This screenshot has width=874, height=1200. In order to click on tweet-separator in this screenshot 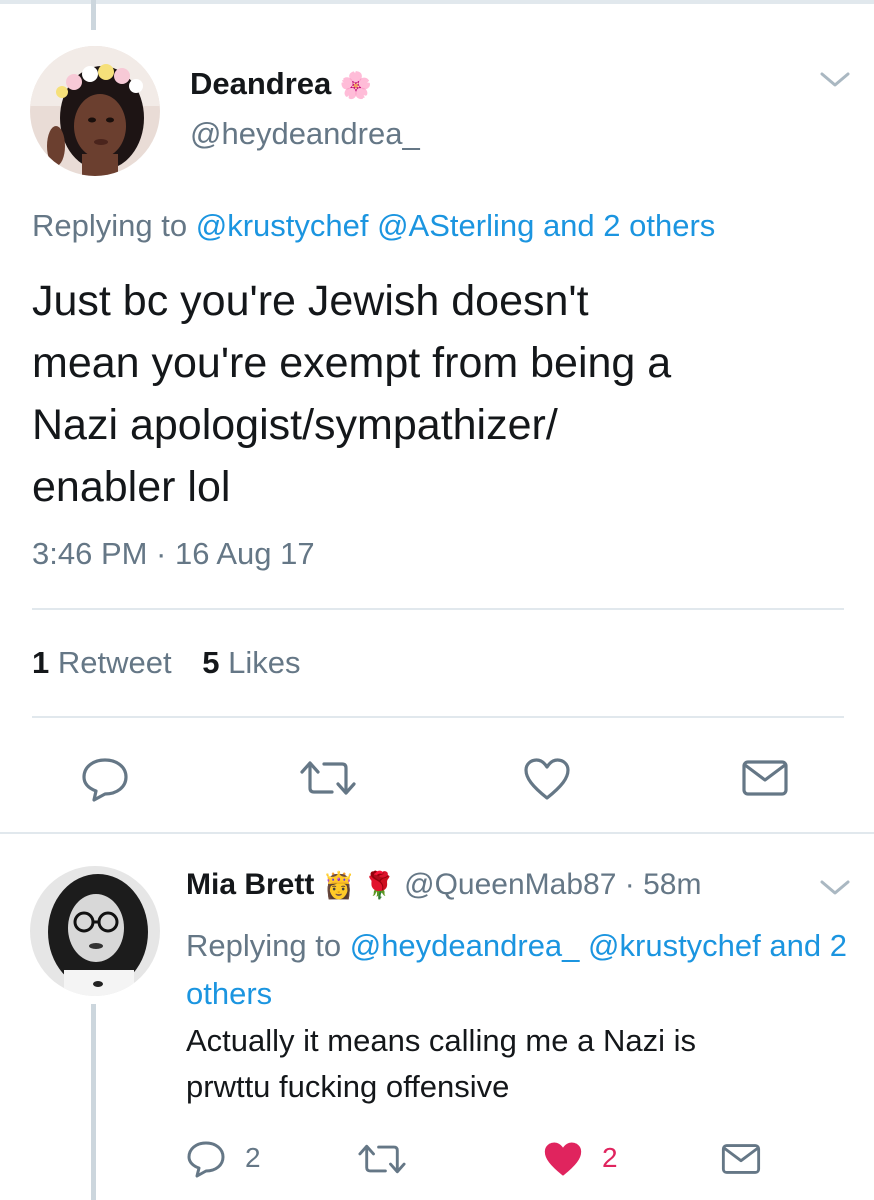, I will do `click(437, 833)`.